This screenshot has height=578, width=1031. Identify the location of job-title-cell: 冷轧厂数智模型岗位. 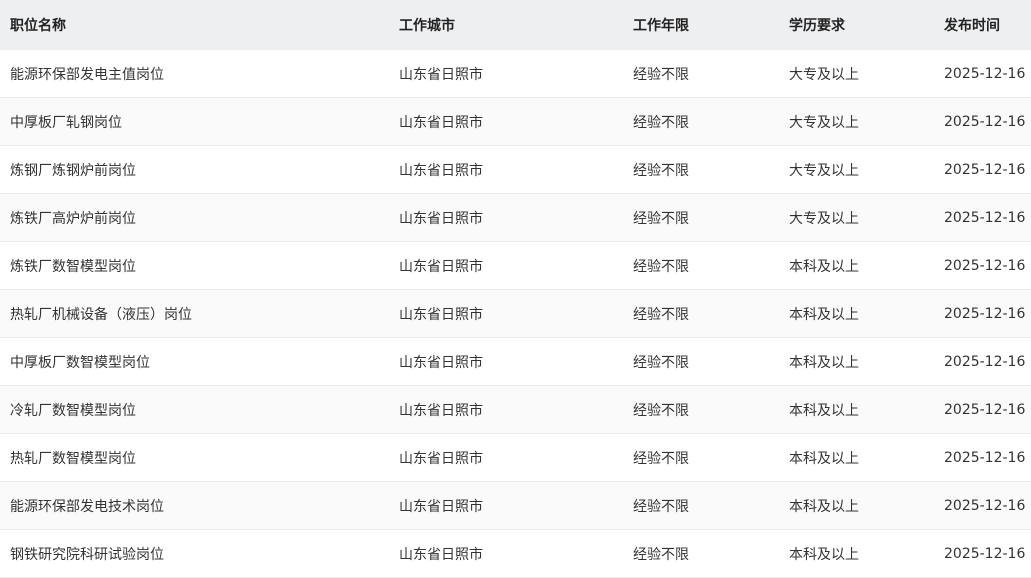
(194, 409).